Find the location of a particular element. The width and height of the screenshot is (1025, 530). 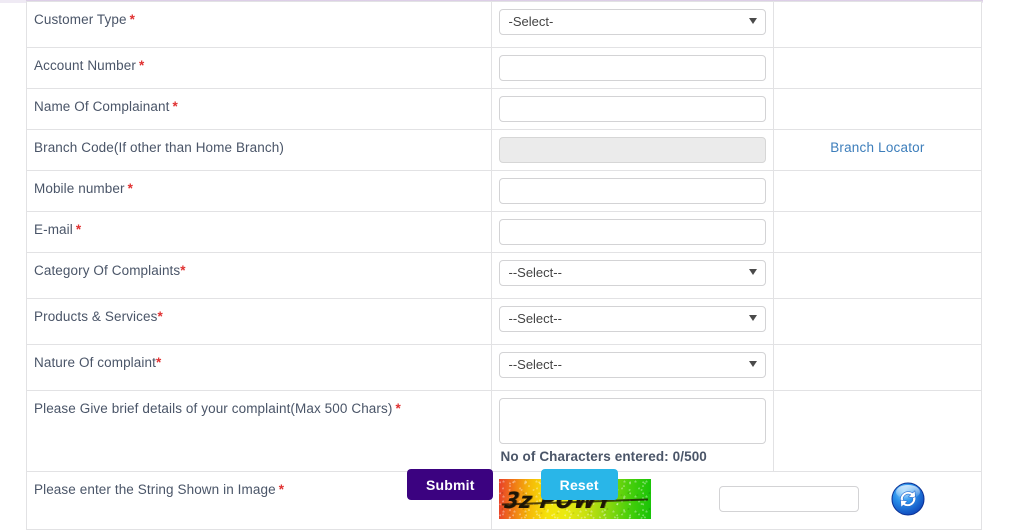

field-label: Mobile number * is located at coordinates (259, 188).